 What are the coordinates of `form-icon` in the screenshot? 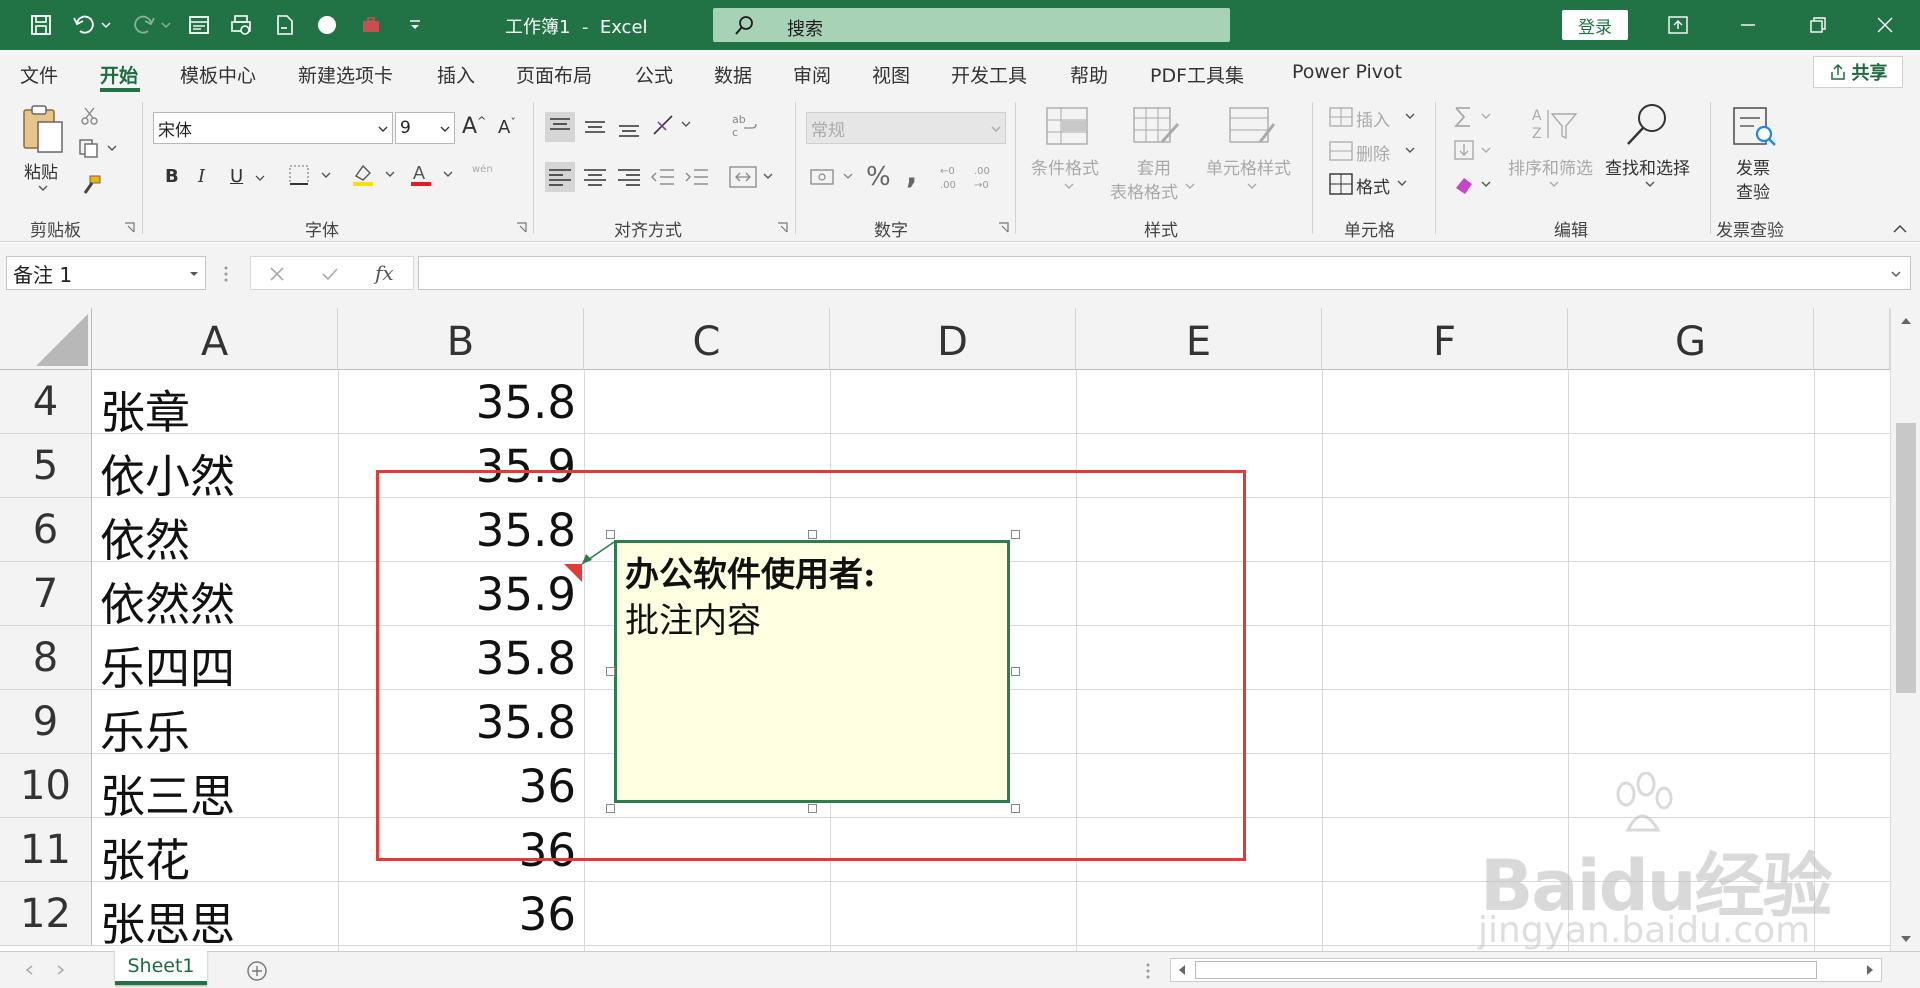 It's located at (199, 25).